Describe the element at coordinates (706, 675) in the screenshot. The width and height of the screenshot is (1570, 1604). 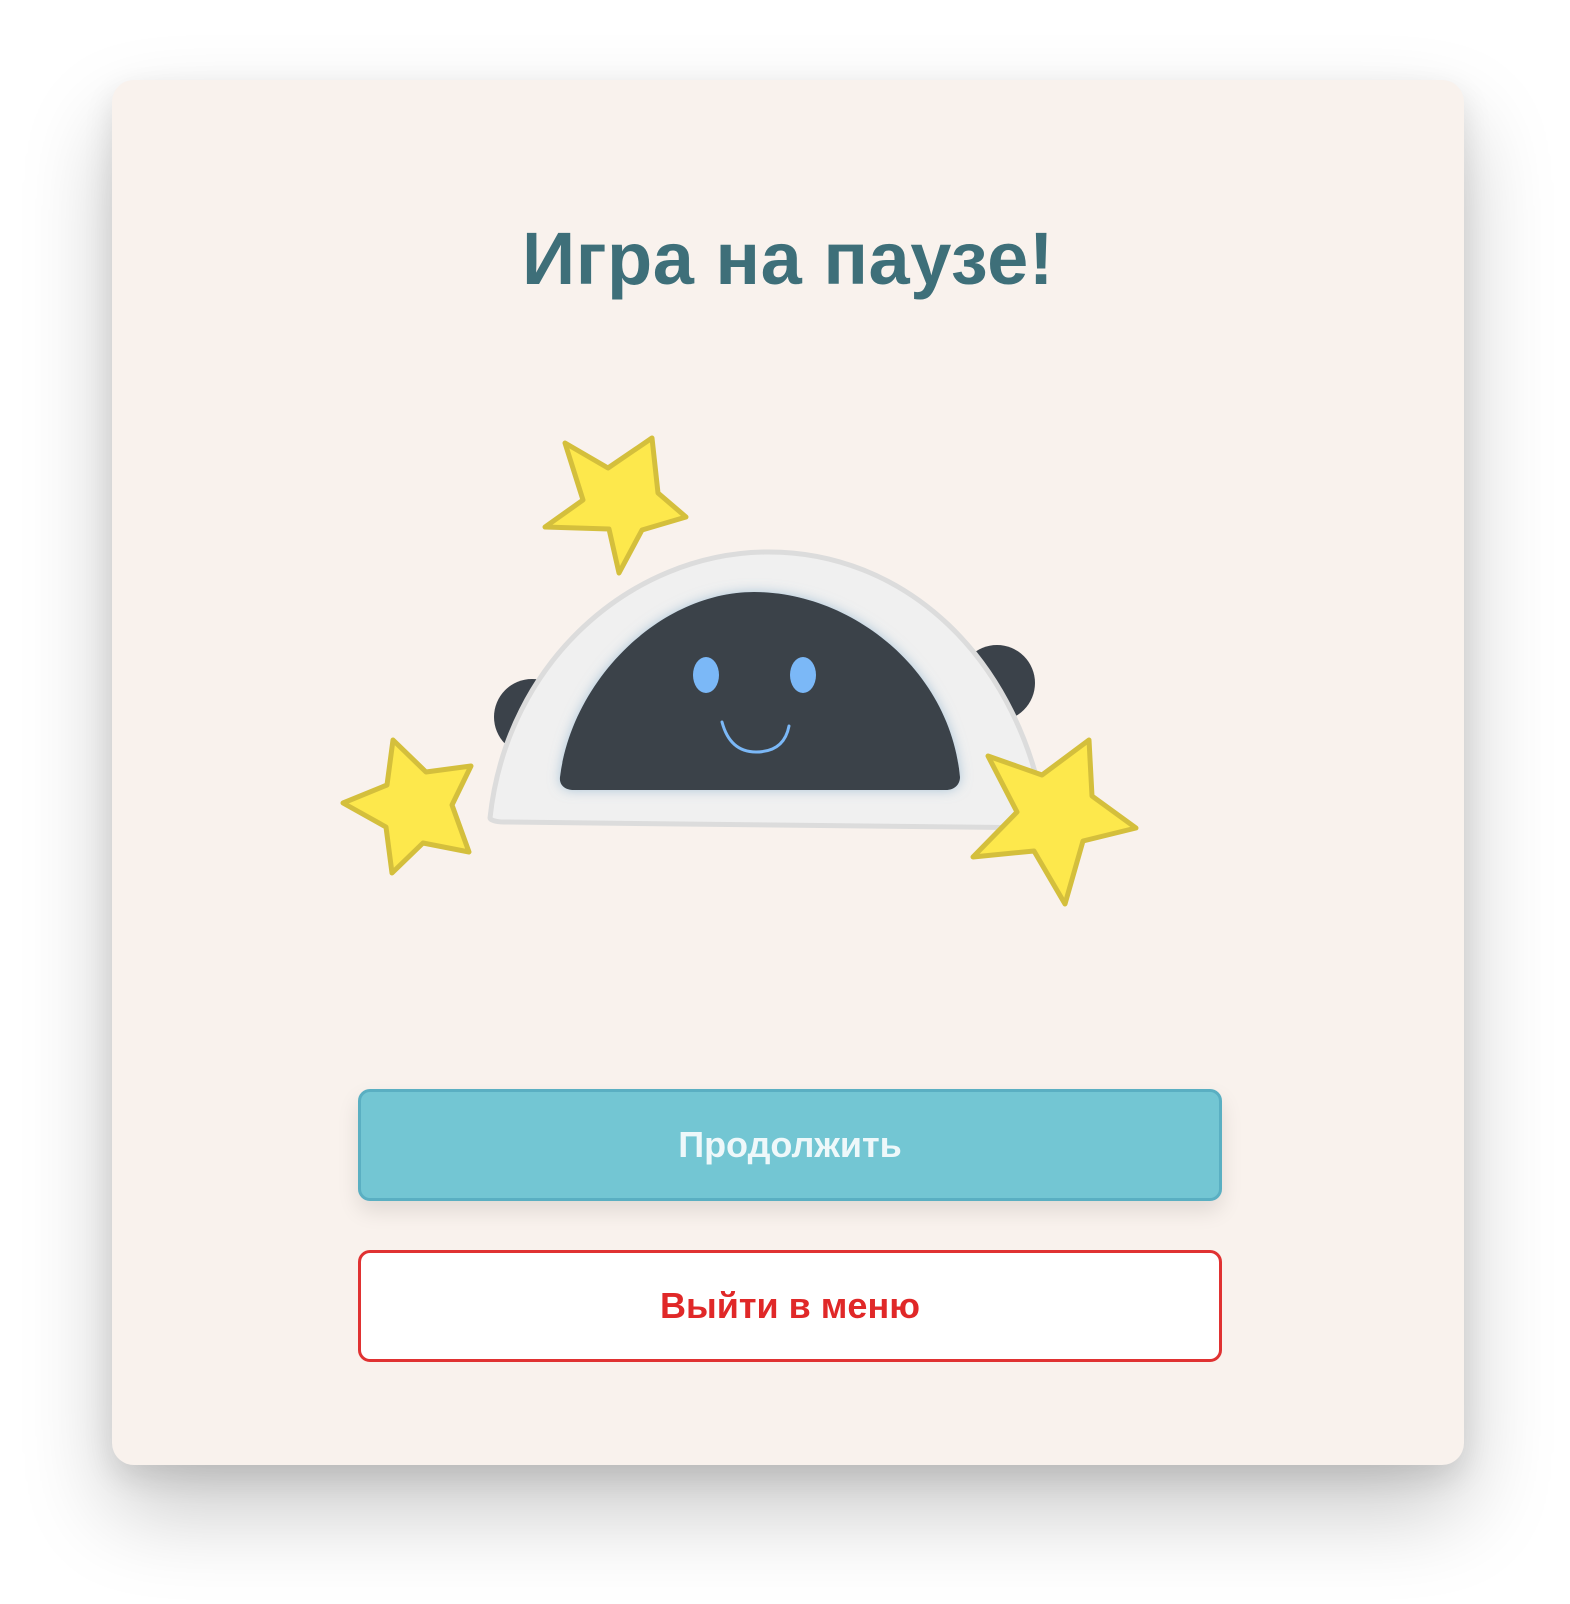
I see `robot-left-eye` at that location.